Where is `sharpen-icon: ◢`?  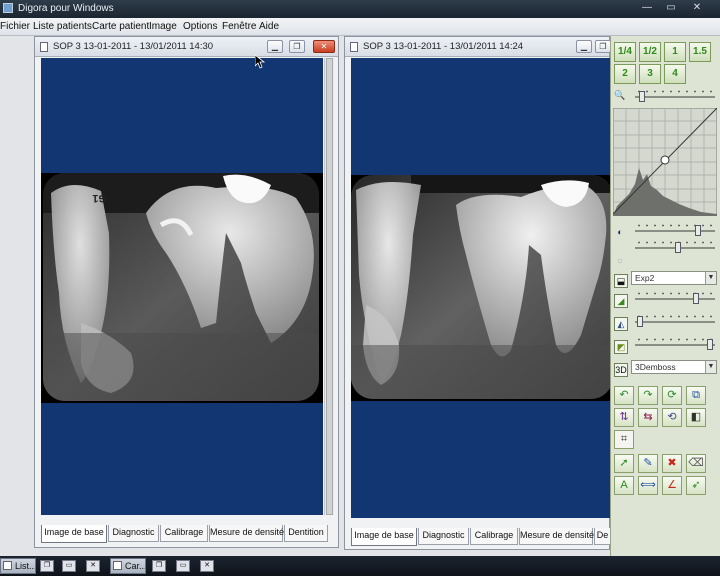 sharpen-icon: ◢ is located at coordinates (621, 301).